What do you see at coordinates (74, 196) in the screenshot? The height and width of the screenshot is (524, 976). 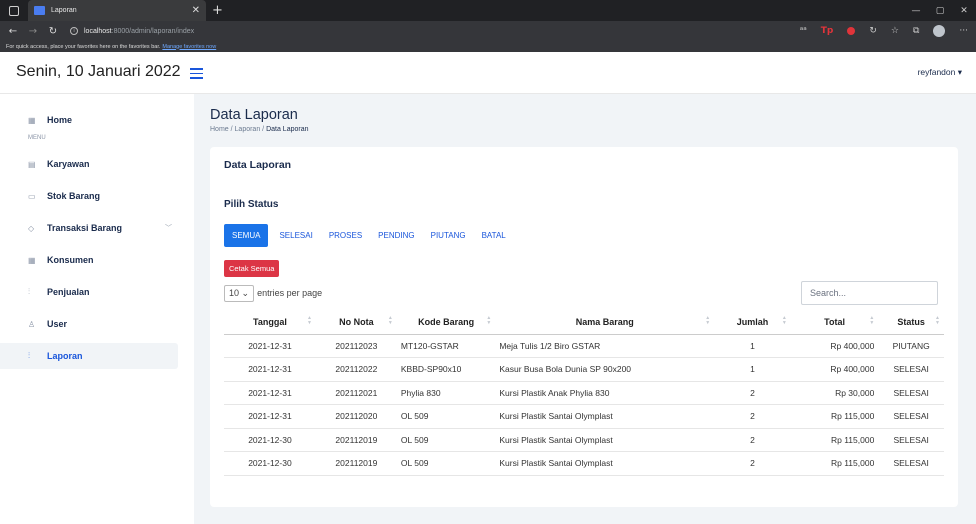 I see `sidebar-item-label: Stok Barang` at bounding box center [74, 196].